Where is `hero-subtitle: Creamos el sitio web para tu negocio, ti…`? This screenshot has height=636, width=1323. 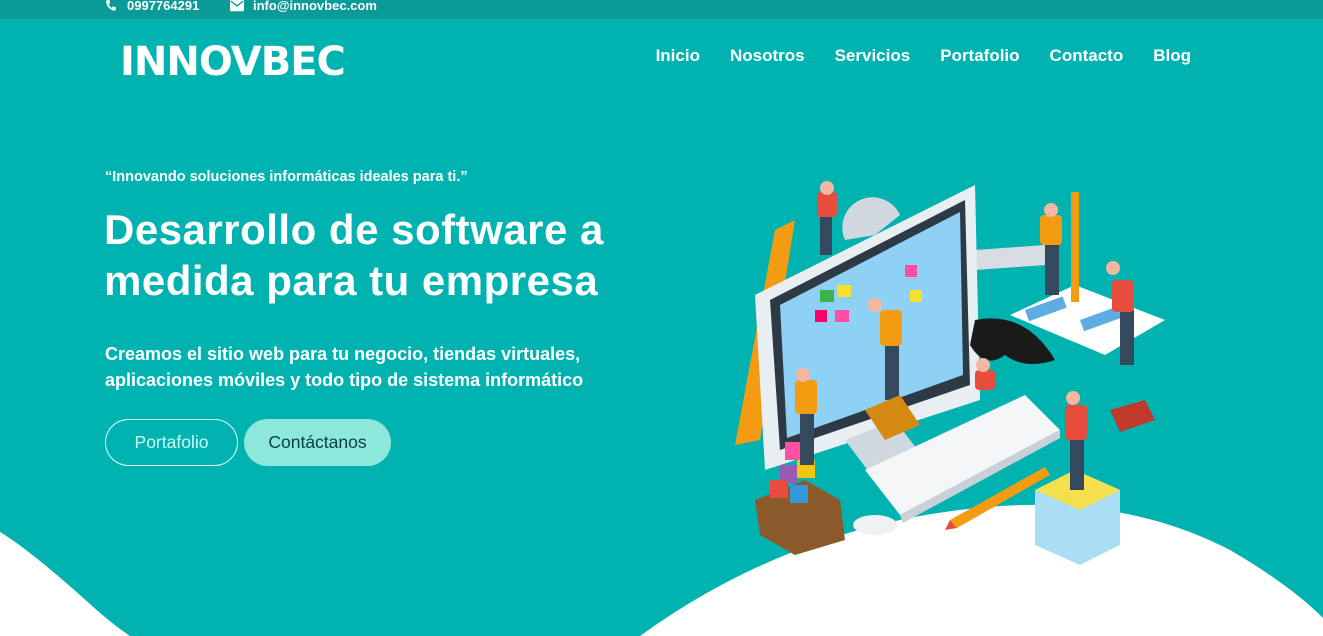
hero-subtitle: Creamos el sitio web para tu negocio, ti… is located at coordinates (344, 367).